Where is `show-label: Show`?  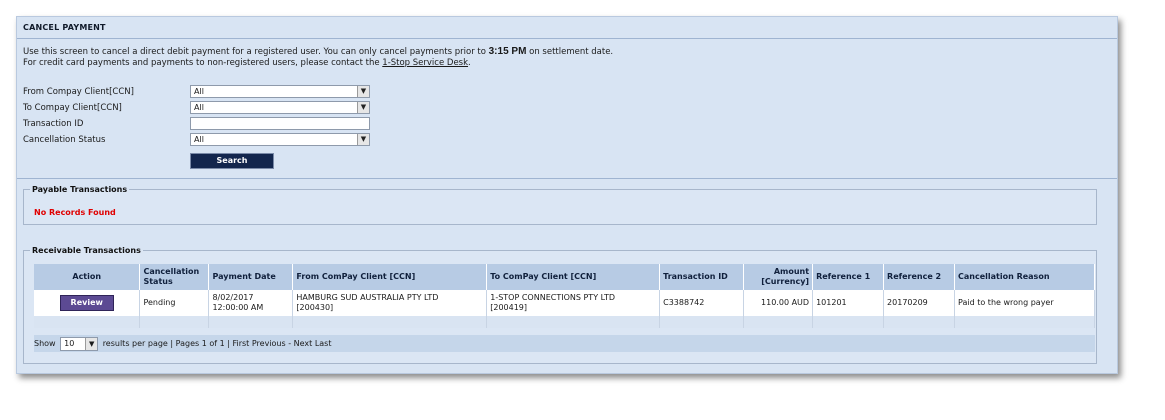 show-label: Show is located at coordinates (45, 343).